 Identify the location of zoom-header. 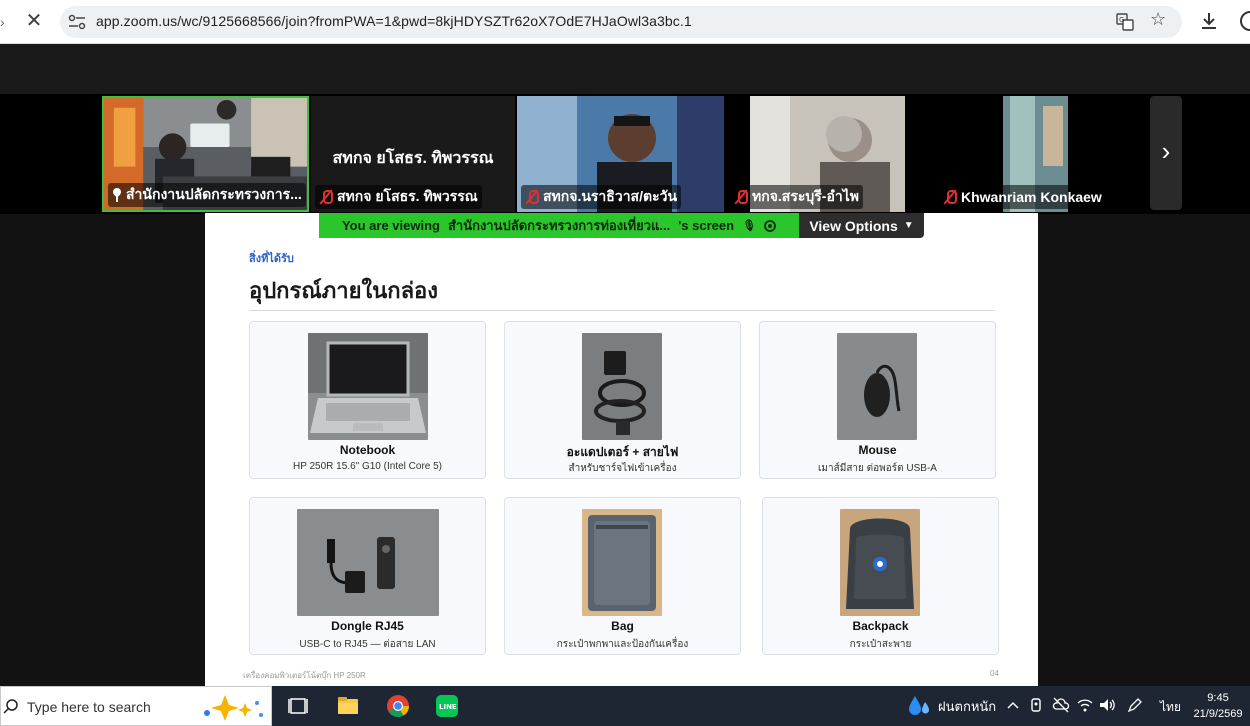
(625, 69).